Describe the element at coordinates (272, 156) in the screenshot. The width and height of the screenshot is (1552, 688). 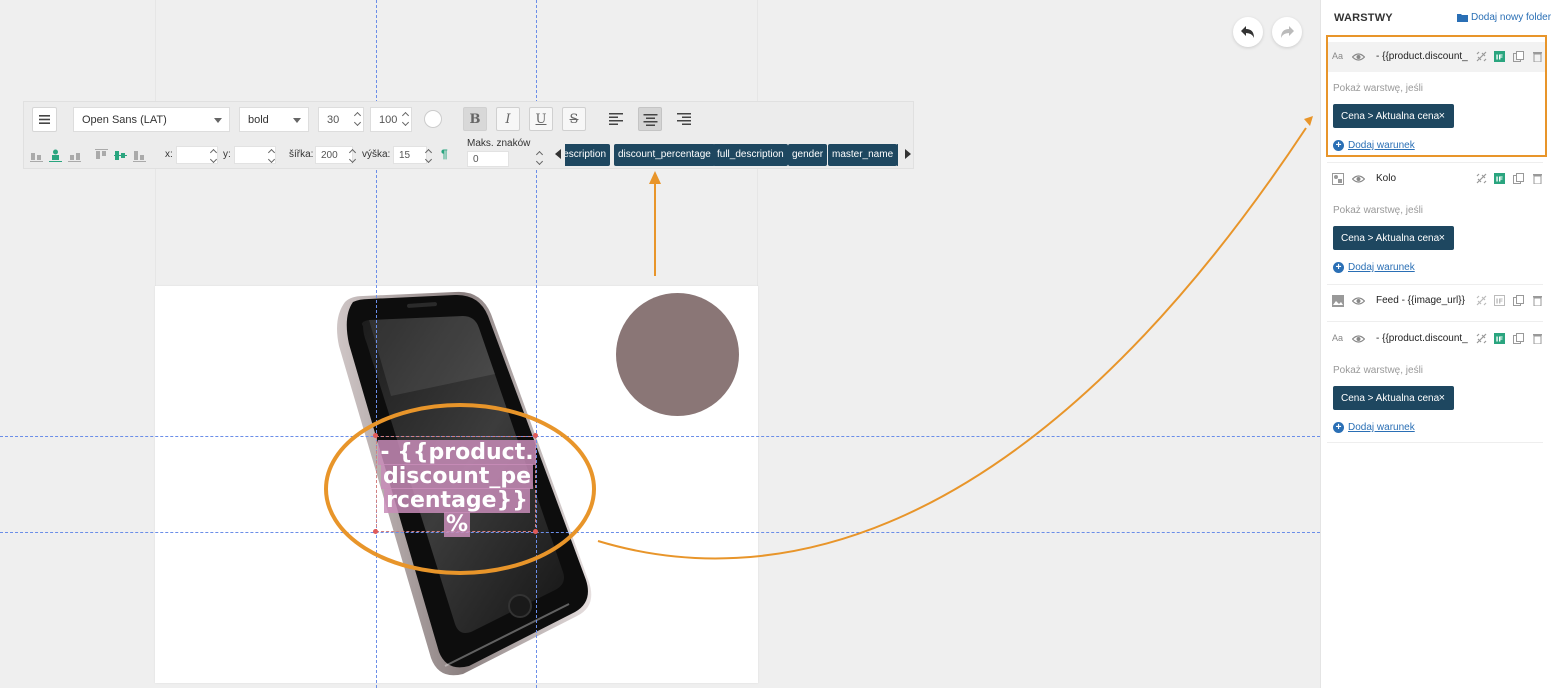
I see `y-stepper` at that location.